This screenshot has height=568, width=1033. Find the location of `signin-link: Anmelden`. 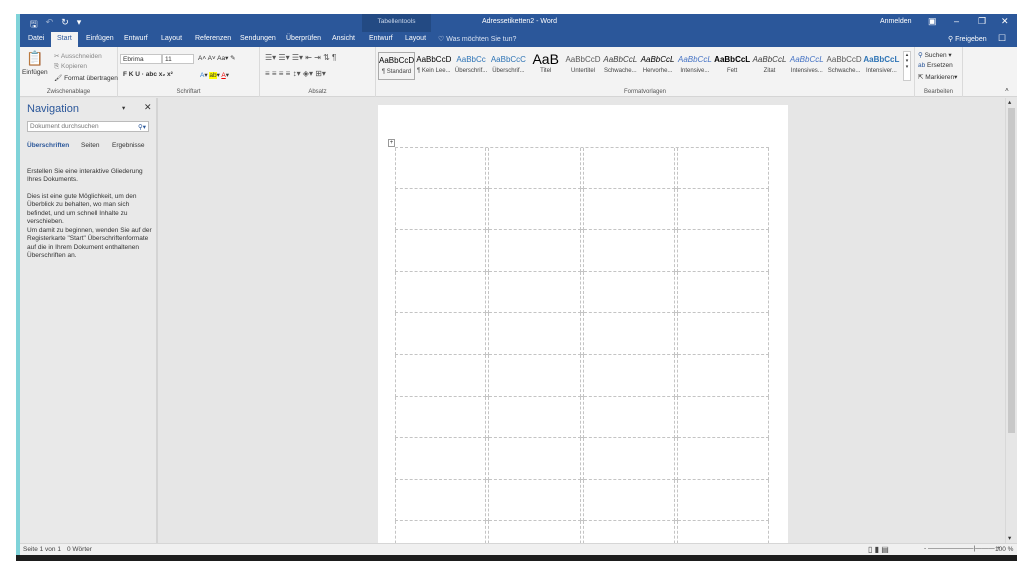

signin-link: Anmelden is located at coordinates (896, 21).